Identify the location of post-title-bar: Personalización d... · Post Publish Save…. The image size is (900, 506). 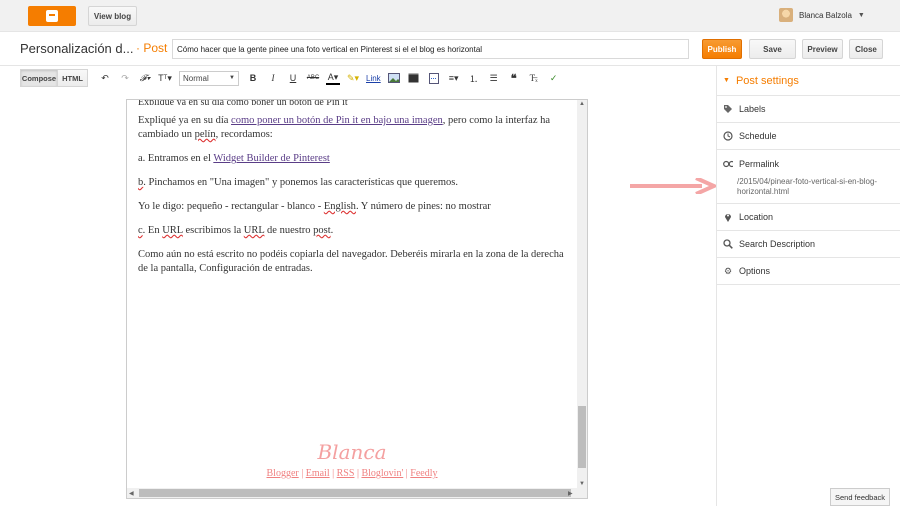
(450, 49).